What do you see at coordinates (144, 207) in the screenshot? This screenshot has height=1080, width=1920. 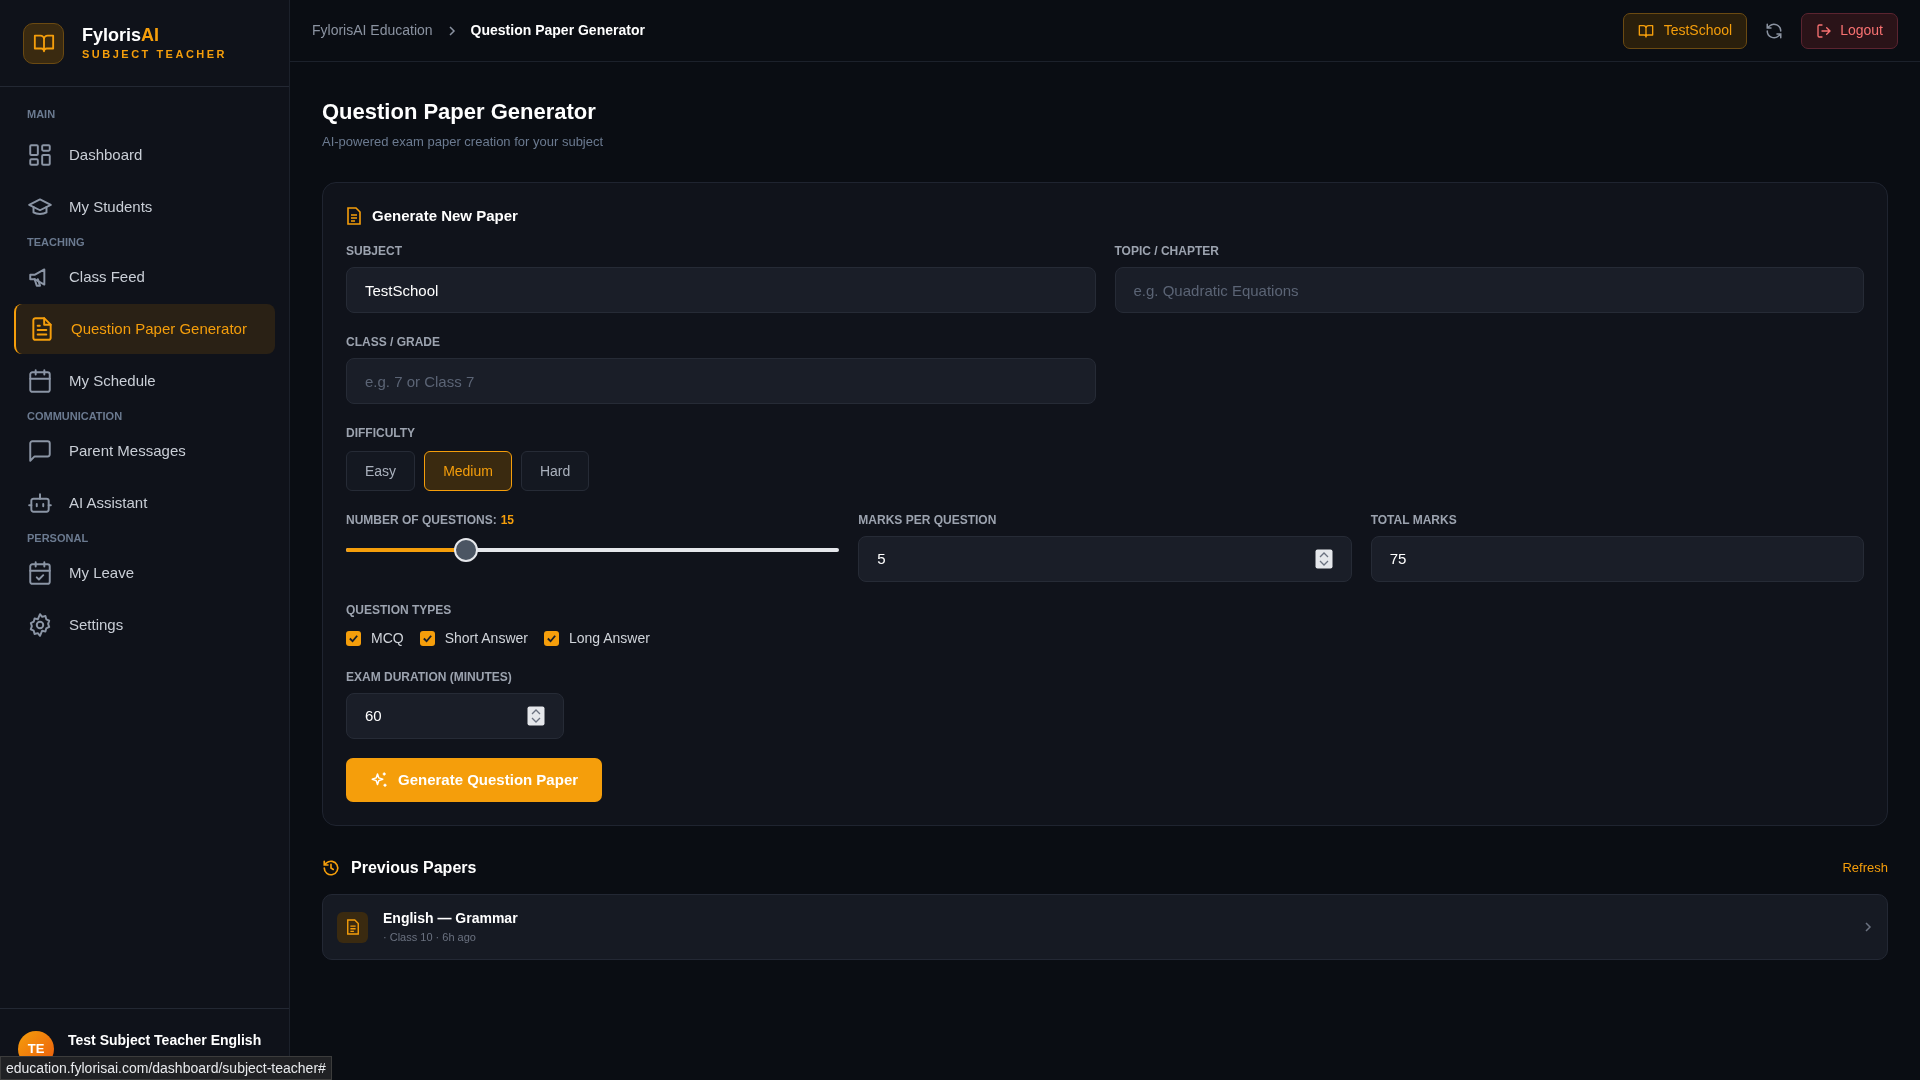 I see `nav-item: My Students` at bounding box center [144, 207].